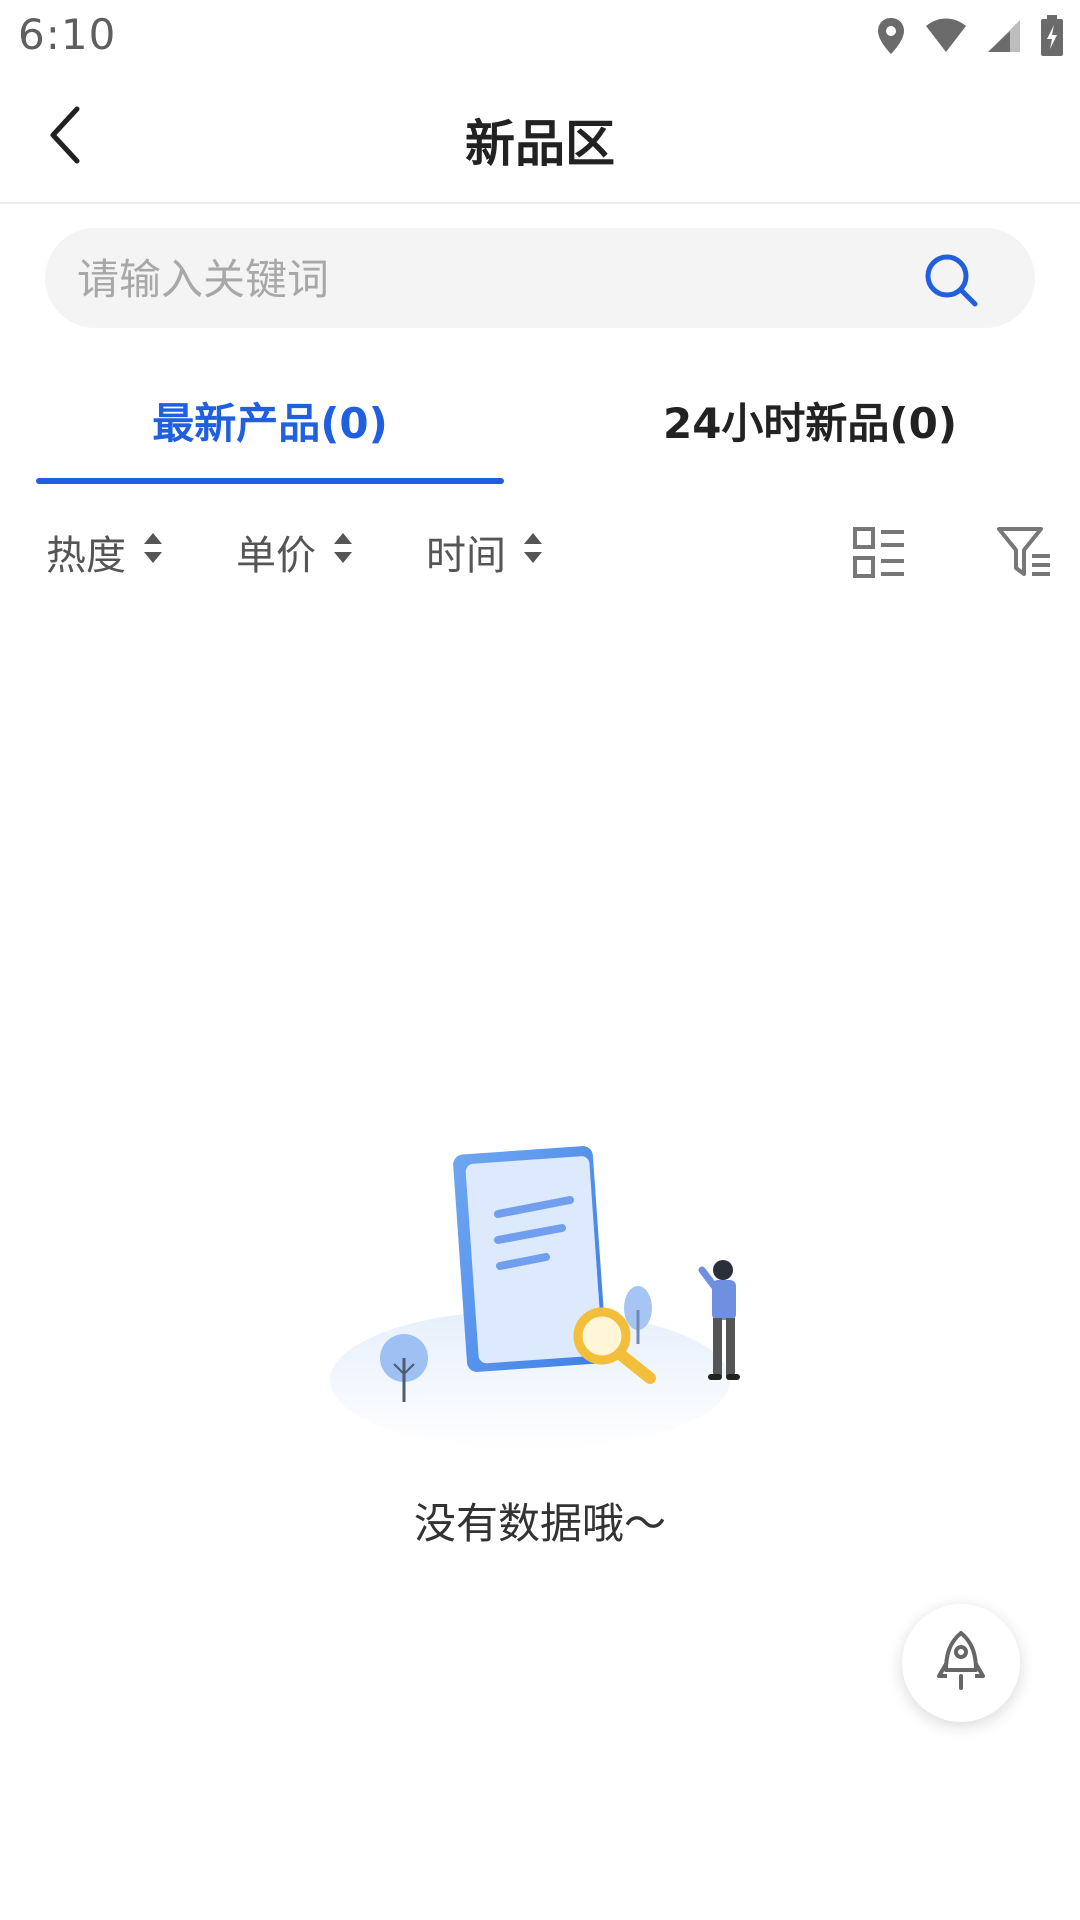 Image resolution: width=1080 pixels, height=1920 pixels. What do you see at coordinates (1052, 36) in the screenshot?
I see `battery-charging-icon` at bounding box center [1052, 36].